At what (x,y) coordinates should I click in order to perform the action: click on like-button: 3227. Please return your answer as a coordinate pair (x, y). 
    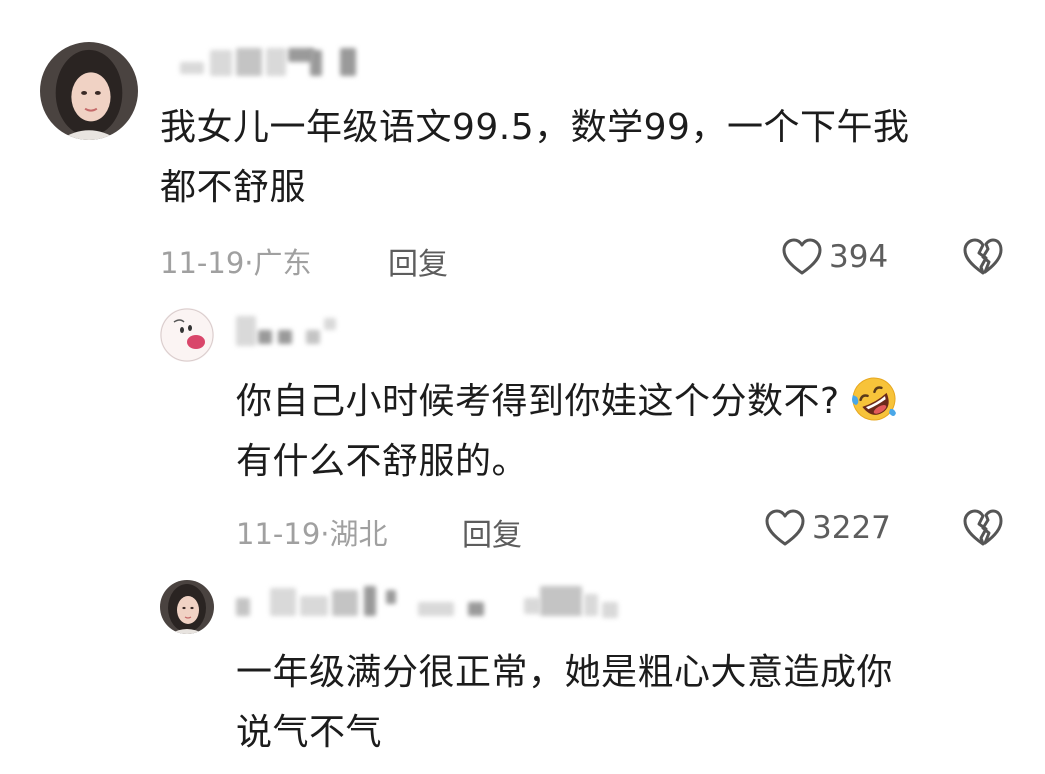
    Looking at the image, I should click on (827, 528).